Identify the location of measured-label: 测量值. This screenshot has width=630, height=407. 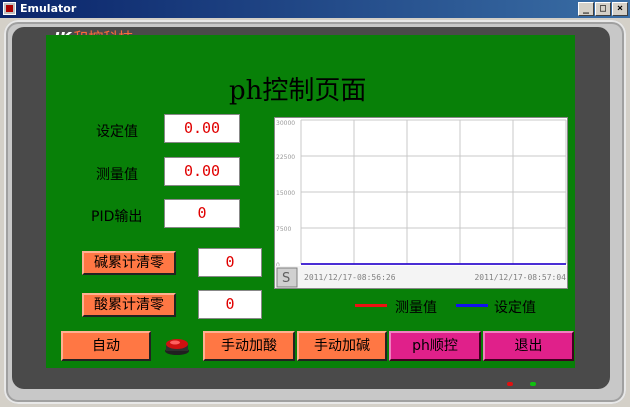
(117, 175).